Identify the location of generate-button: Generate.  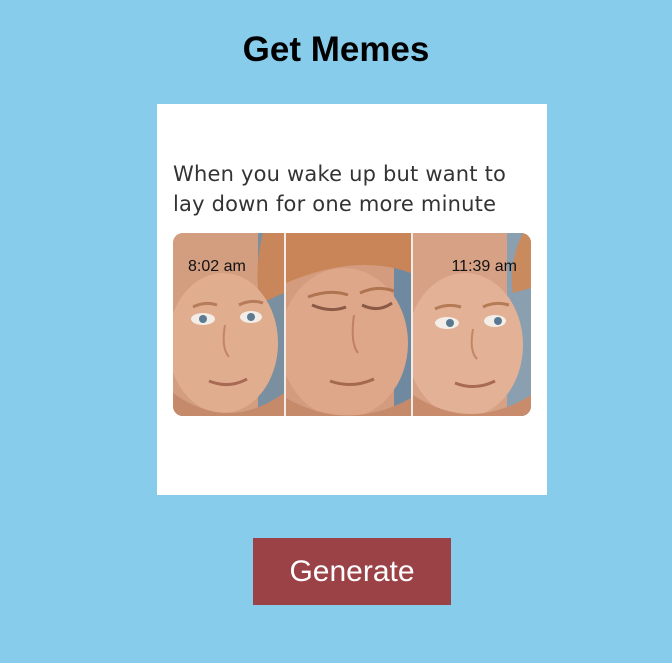
(352, 571).